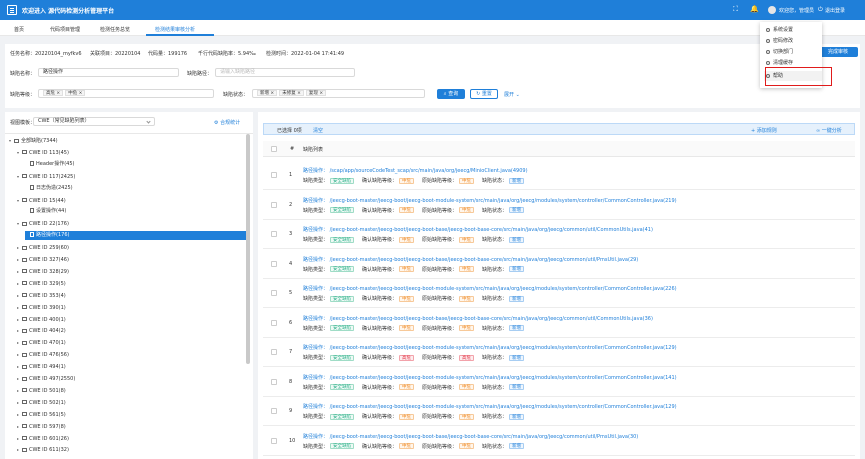 This screenshot has height=459, width=865. I want to click on status-tag-new: 新增 ×, so click(267, 93).